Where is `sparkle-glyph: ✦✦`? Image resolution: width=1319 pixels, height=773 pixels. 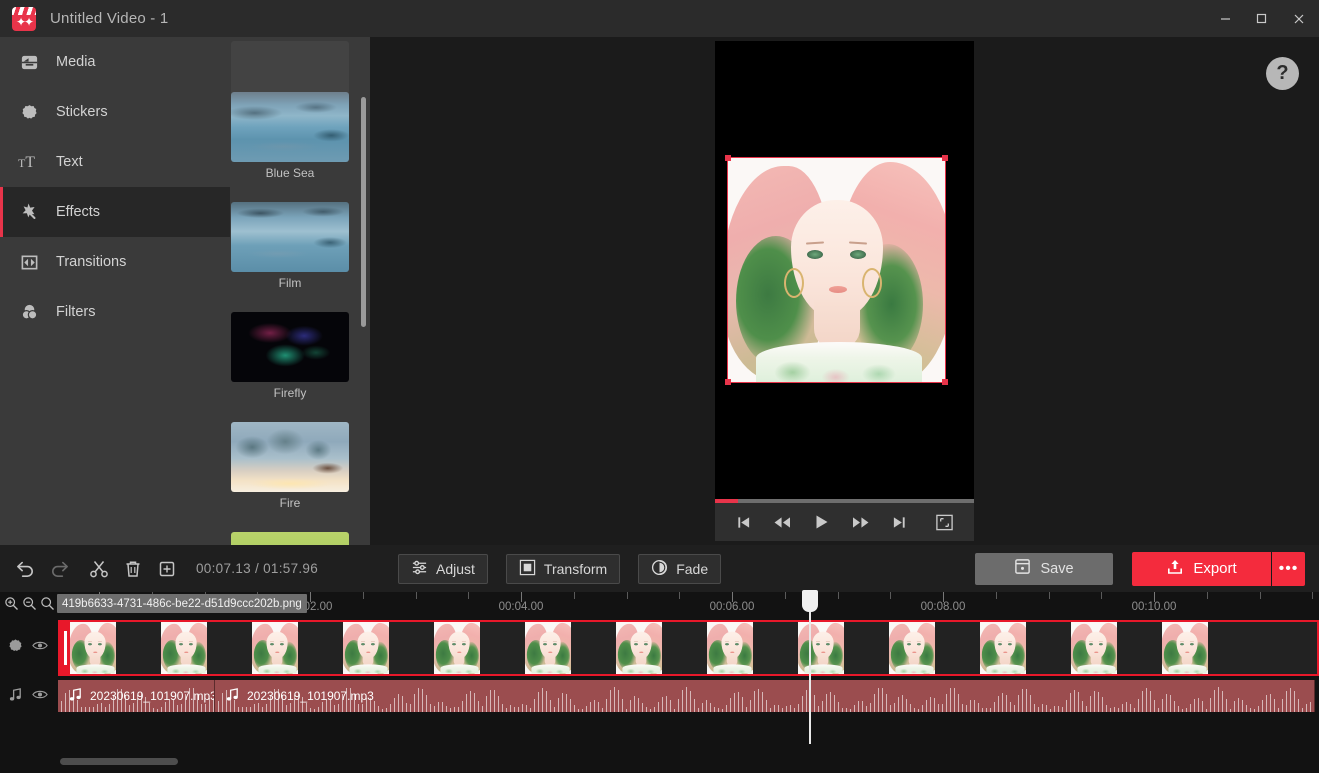 sparkle-glyph: ✦✦ is located at coordinates (24, 21).